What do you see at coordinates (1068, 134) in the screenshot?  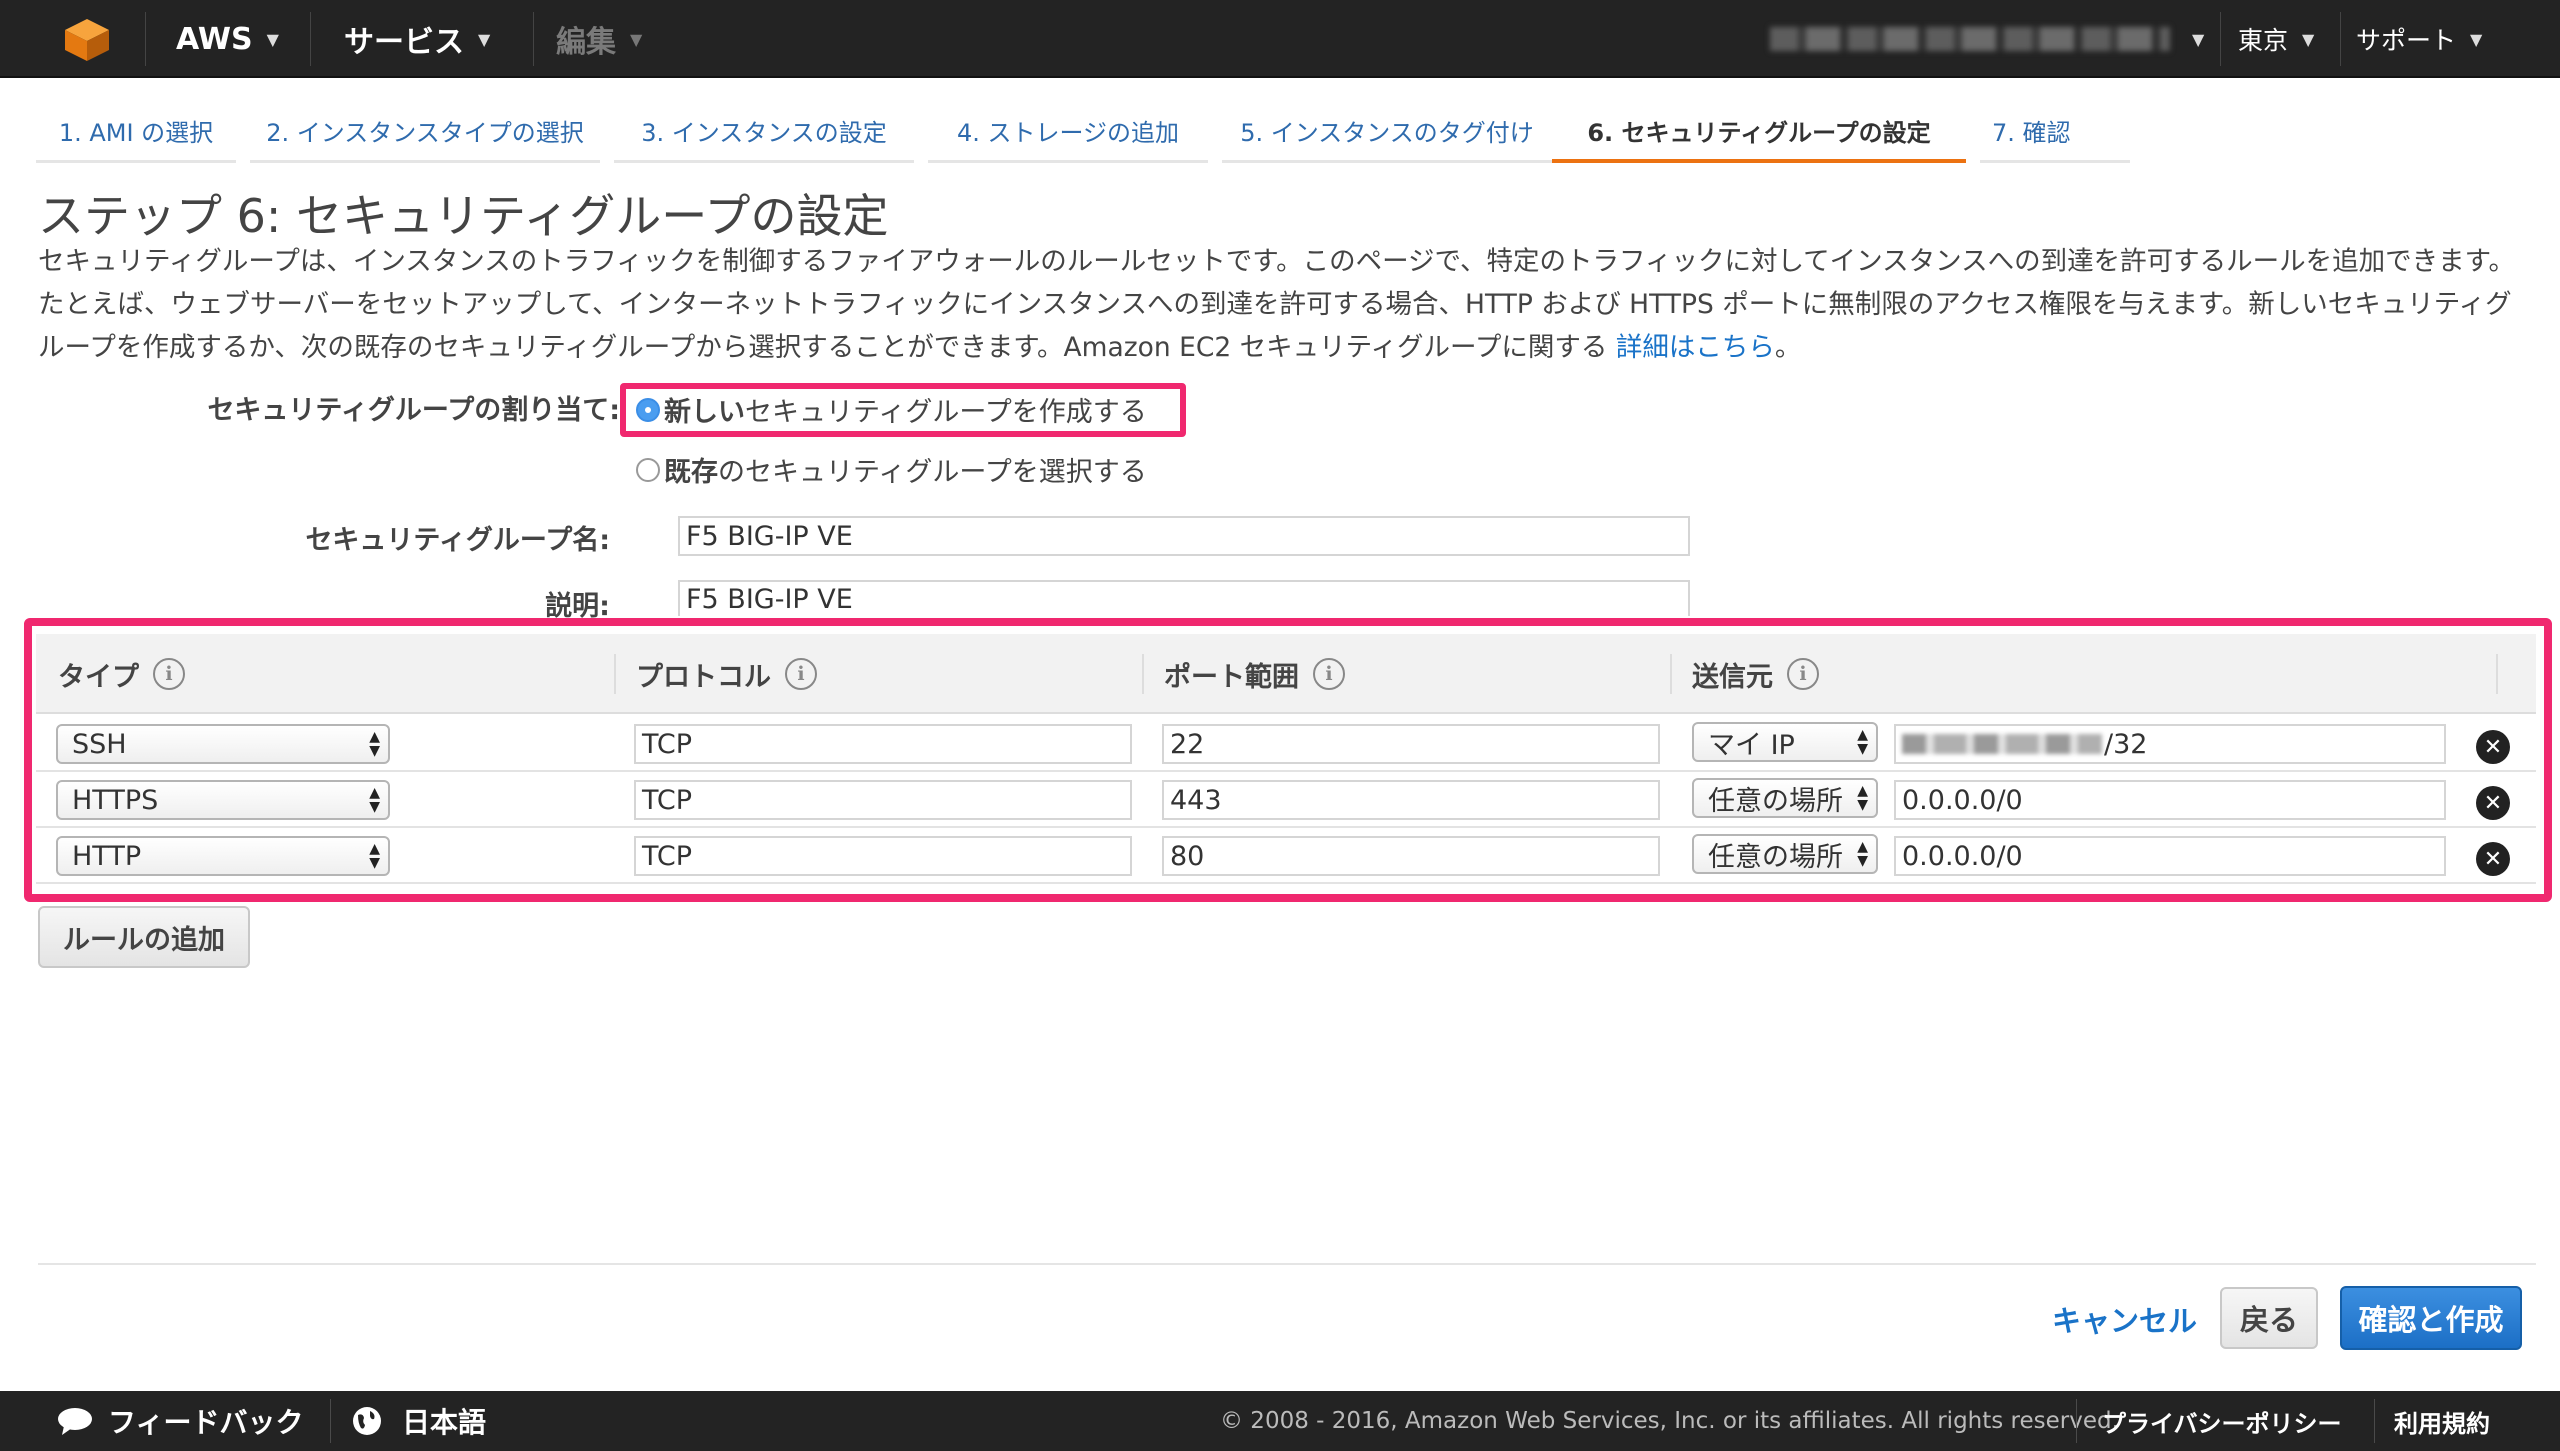 I see `tab-add-storage: 4. ストレージの追加` at bounding box center [1068, 134].